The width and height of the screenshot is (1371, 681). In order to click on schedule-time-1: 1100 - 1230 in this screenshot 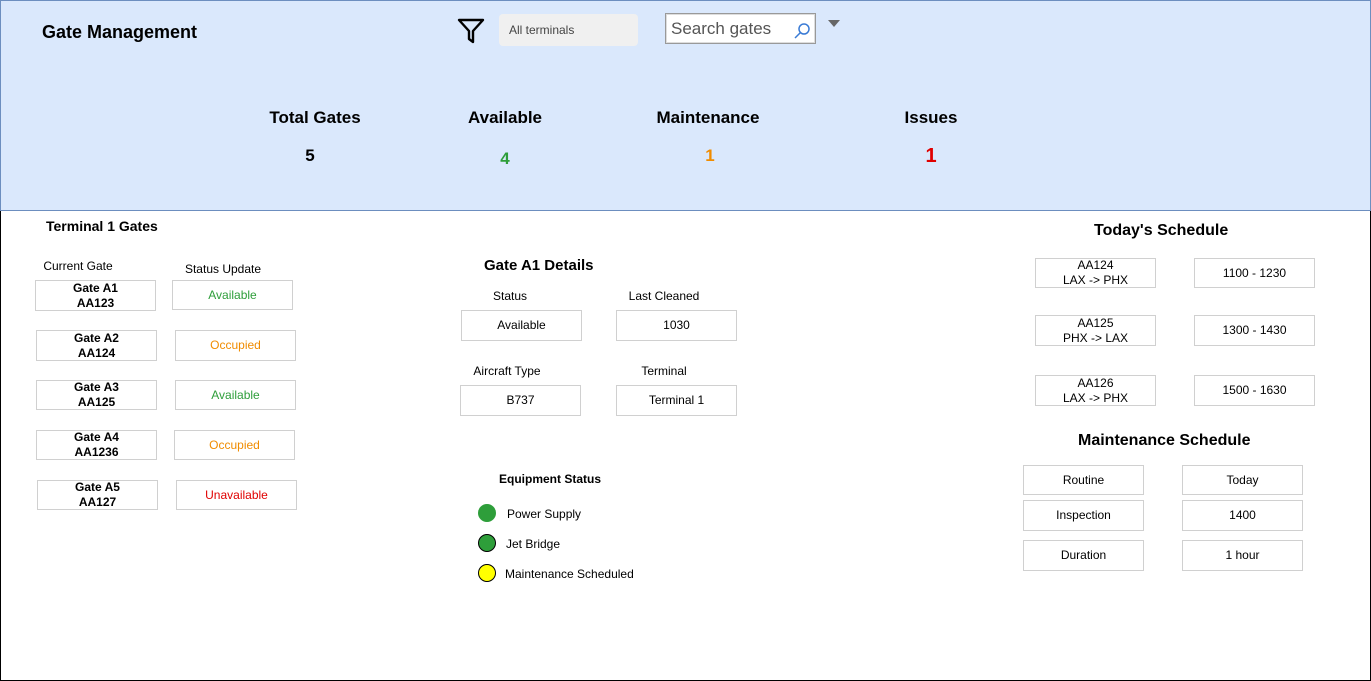, I will do `click(1254, 273)`.